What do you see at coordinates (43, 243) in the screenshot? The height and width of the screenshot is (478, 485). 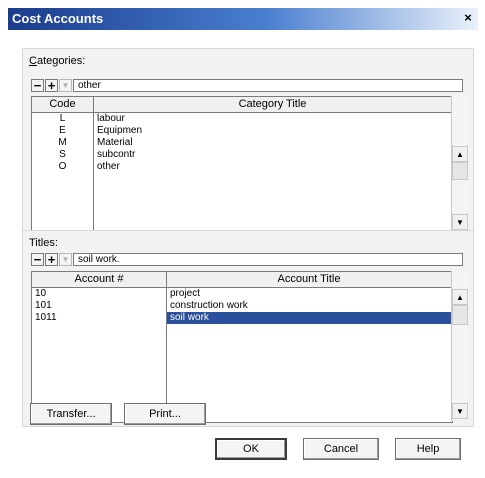 I see `titles-label: Titles:` at bounding box center [43, 243].